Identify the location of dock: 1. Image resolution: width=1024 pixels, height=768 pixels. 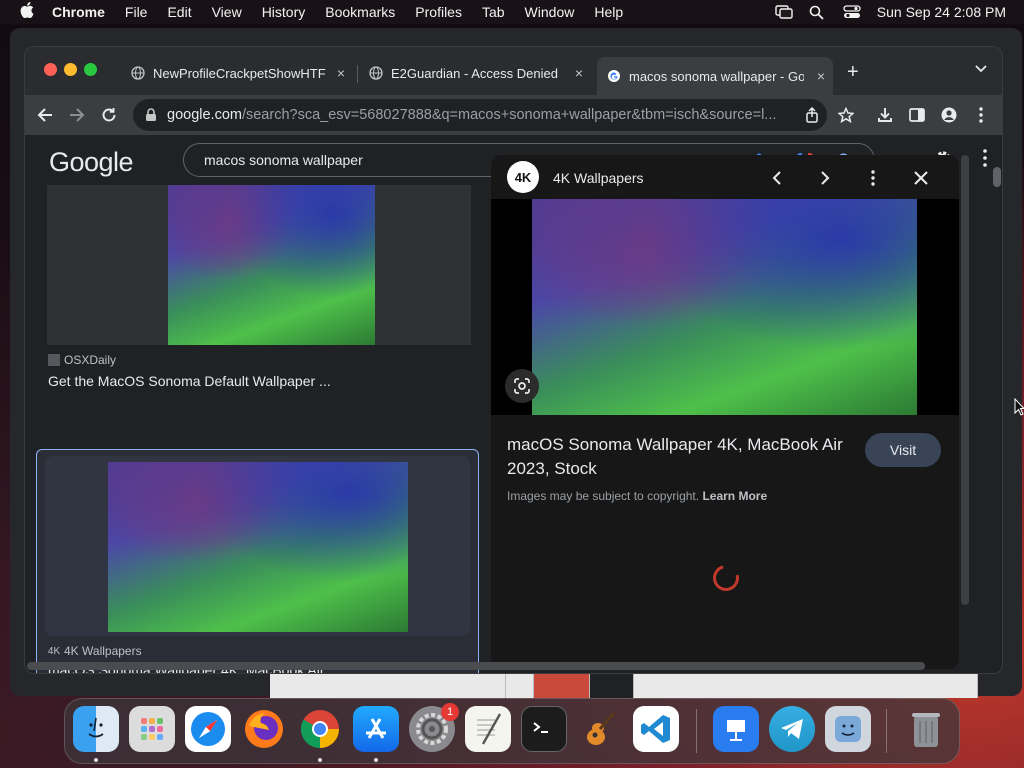
(512, 731).